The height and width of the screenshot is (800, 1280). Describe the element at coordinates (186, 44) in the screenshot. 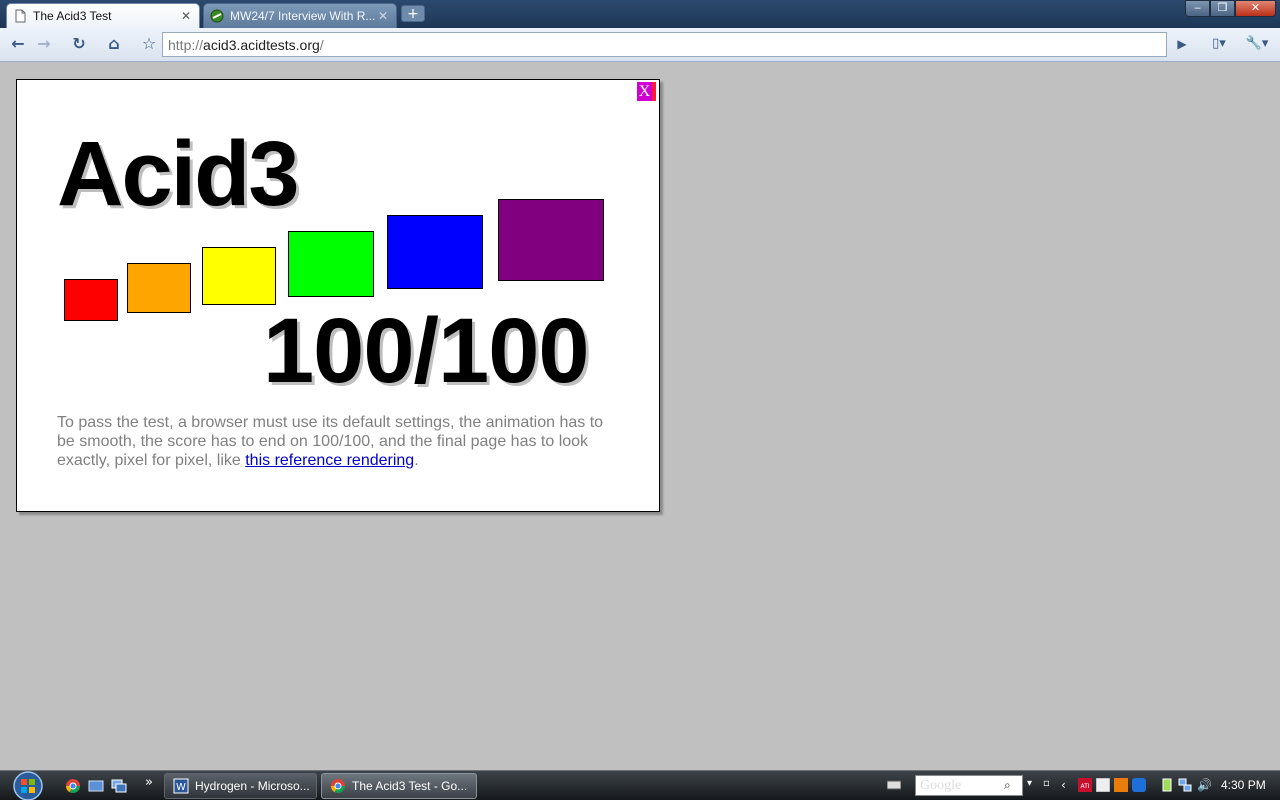

I see `url-scheme: http://` at that location.